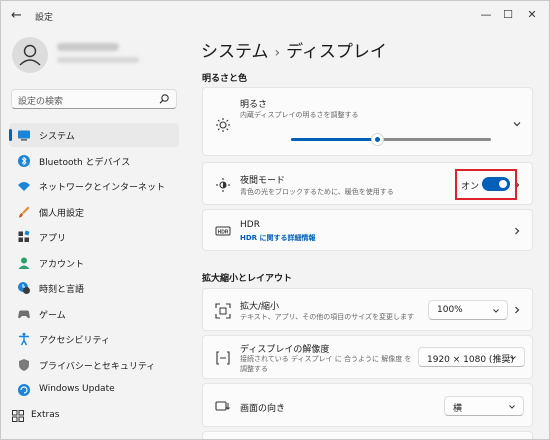 Image resolution: width=550 pixels, height=440 pixels. I want to click on brightness-slider, so click(391, 139).